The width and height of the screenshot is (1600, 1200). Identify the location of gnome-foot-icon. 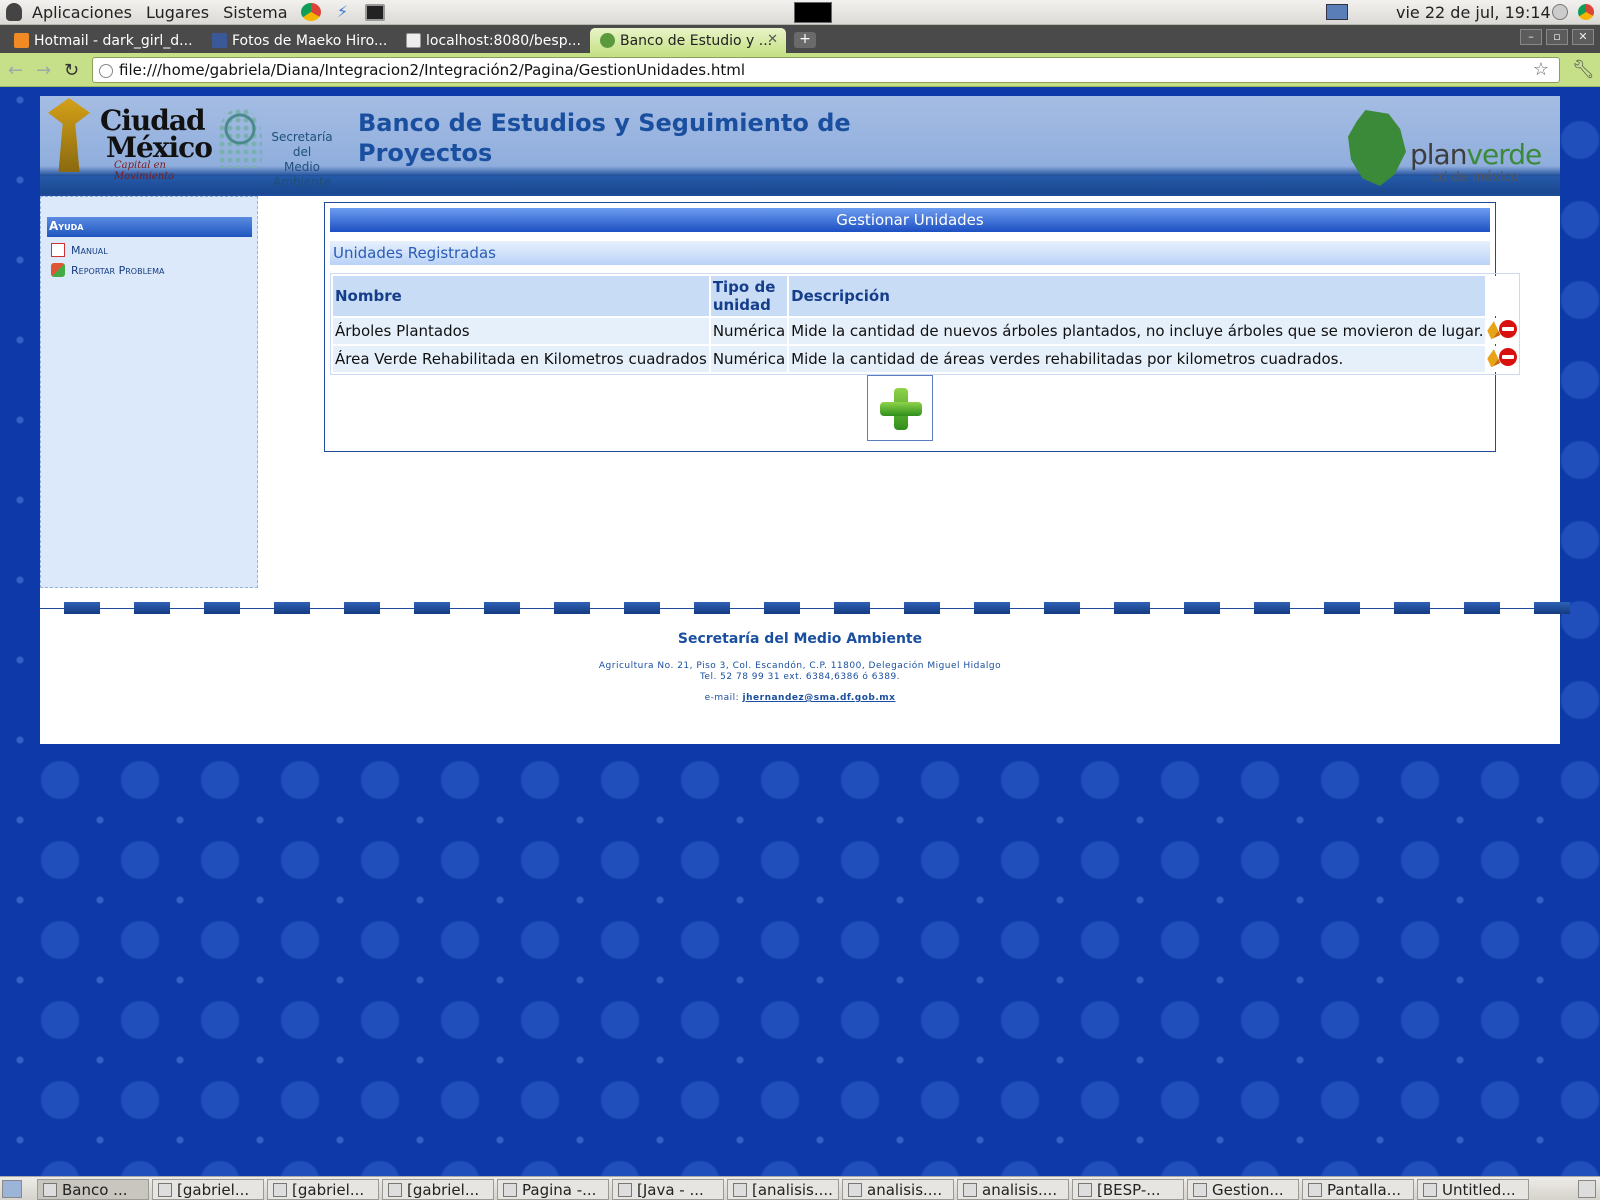
(14, 12).